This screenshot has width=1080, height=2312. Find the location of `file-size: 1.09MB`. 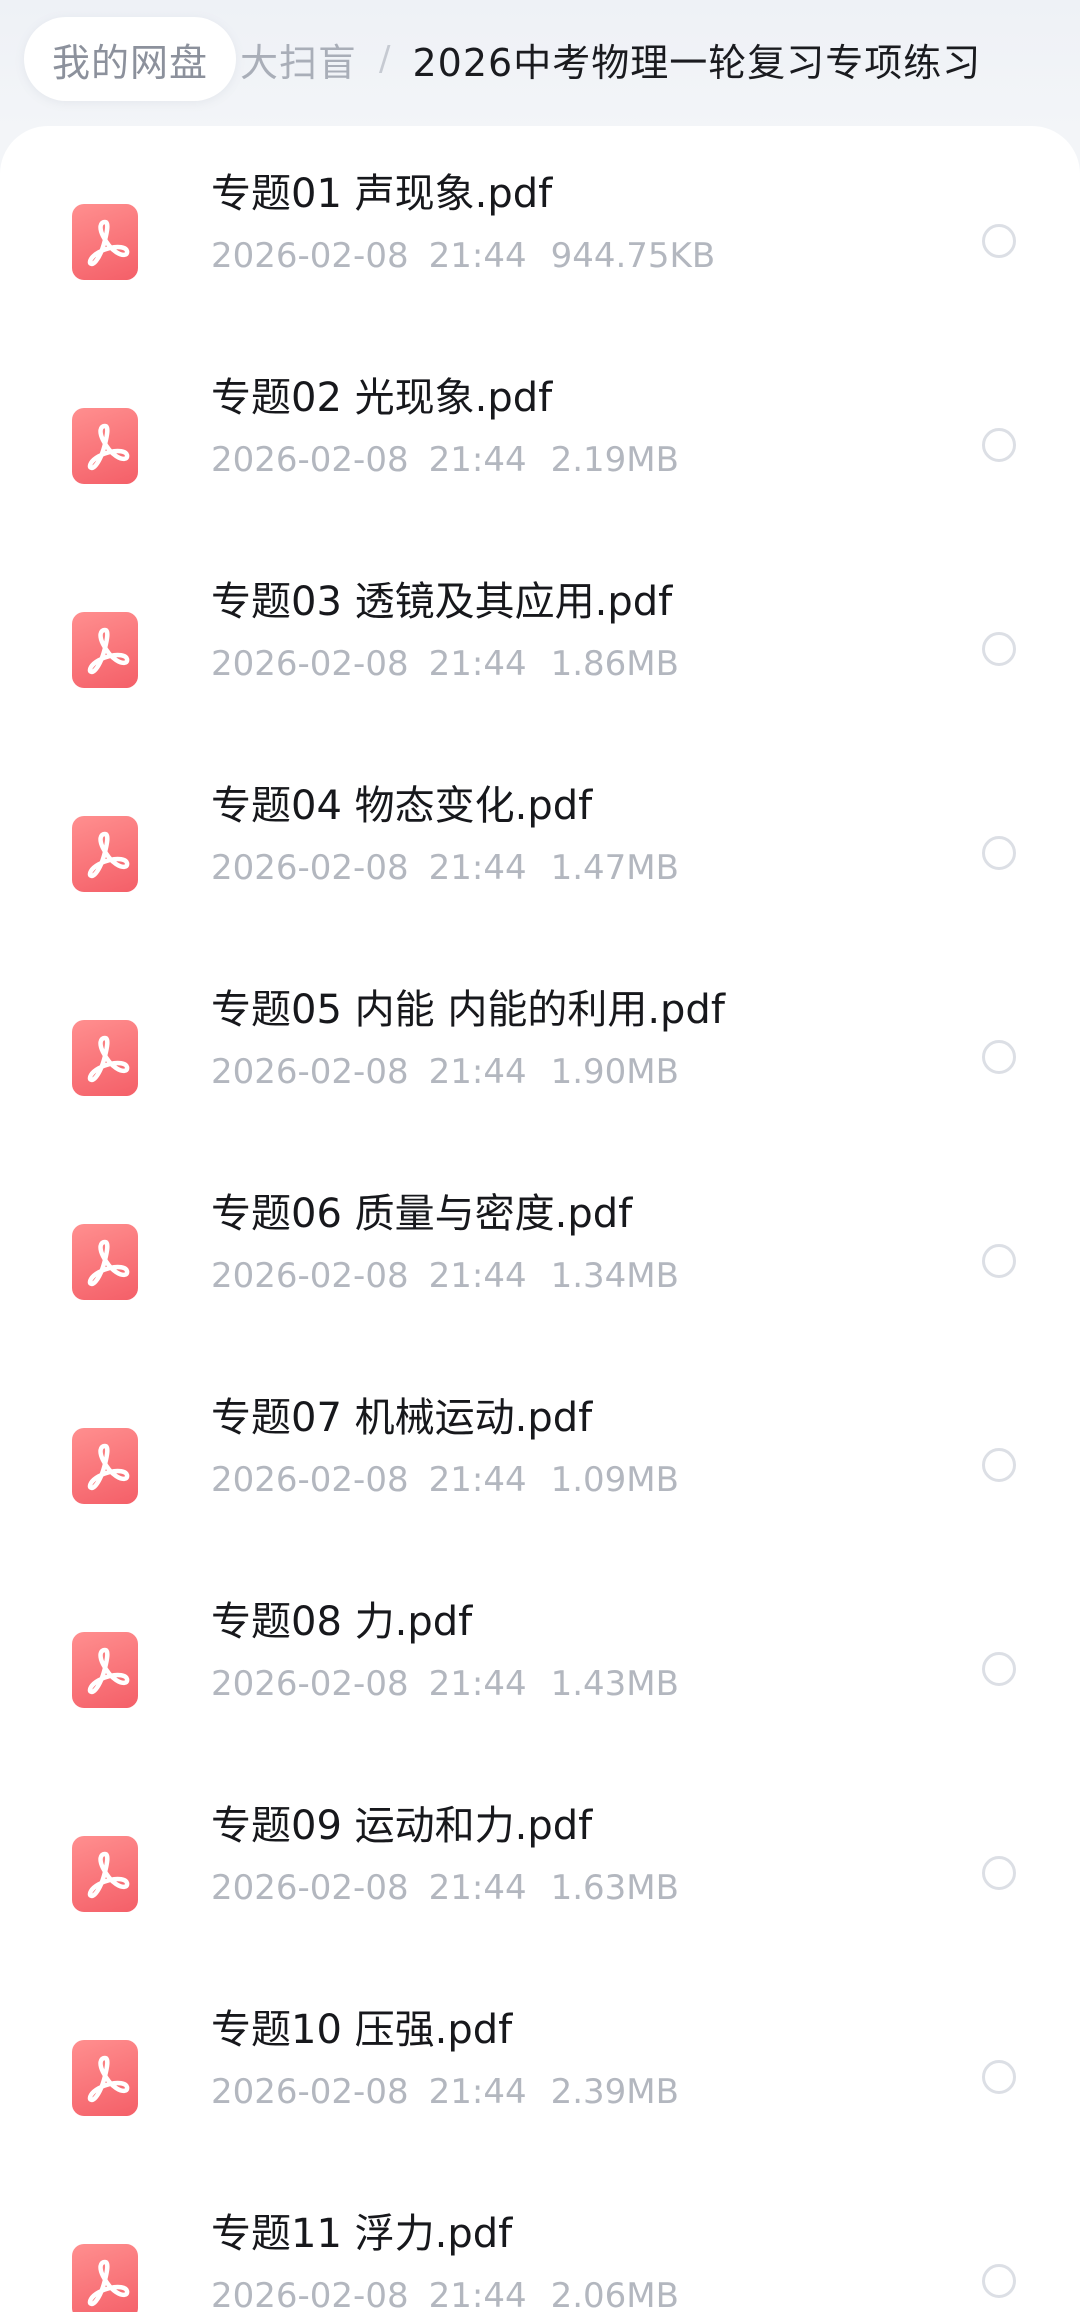

file-size: 1.09MB is located at coordinates (614, 1480).